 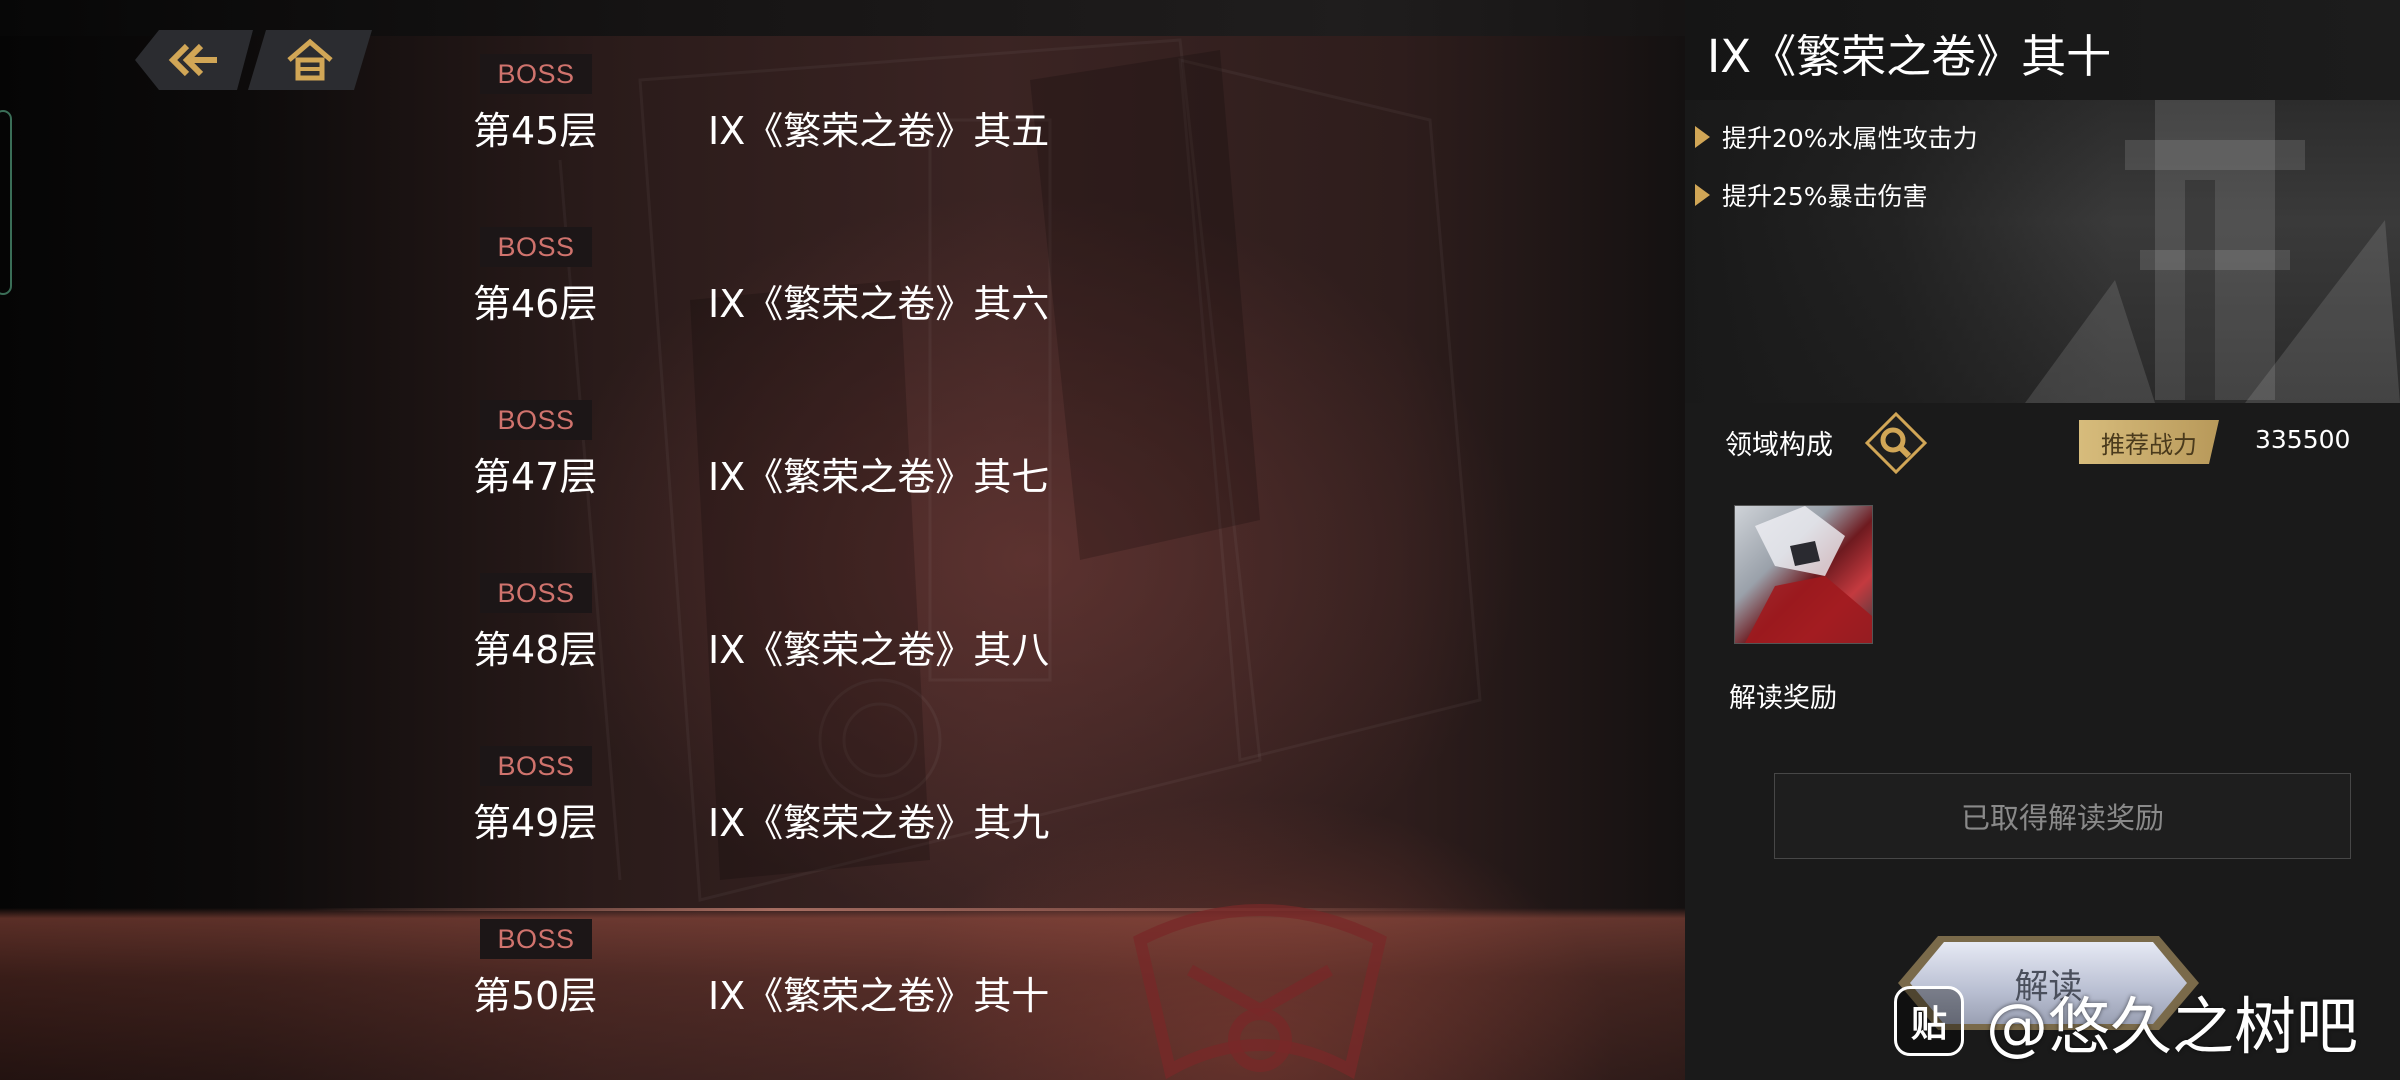 I want to click on floor-number: 第45层, so click(x=535, y=131).